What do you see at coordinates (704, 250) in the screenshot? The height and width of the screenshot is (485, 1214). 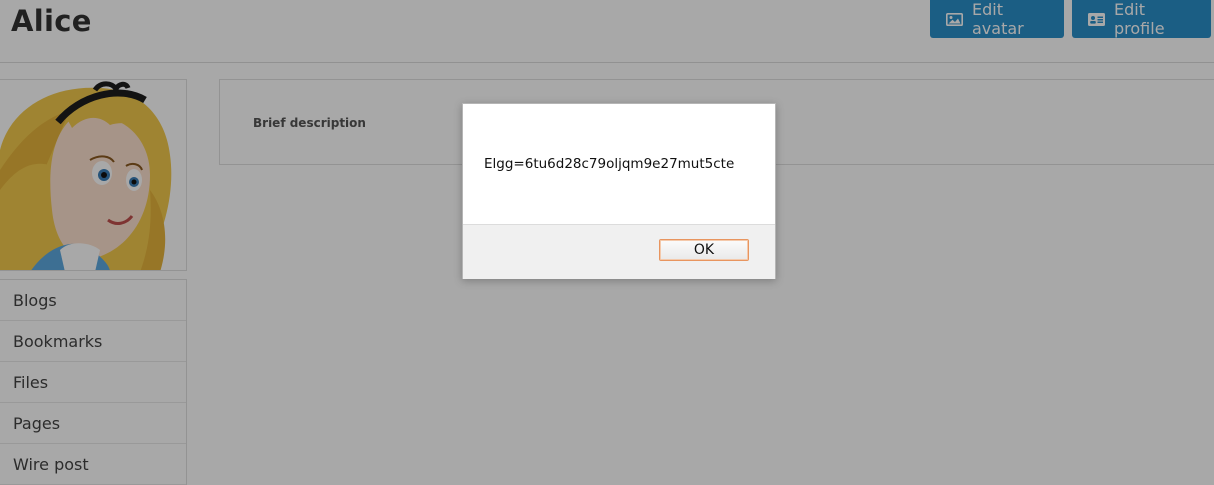 I see `ok-button: OK` at bounding box center [704, 250].